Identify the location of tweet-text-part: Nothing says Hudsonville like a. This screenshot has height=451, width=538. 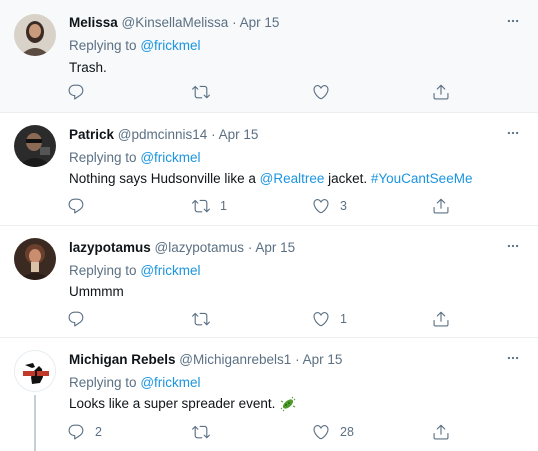
(164, 178).